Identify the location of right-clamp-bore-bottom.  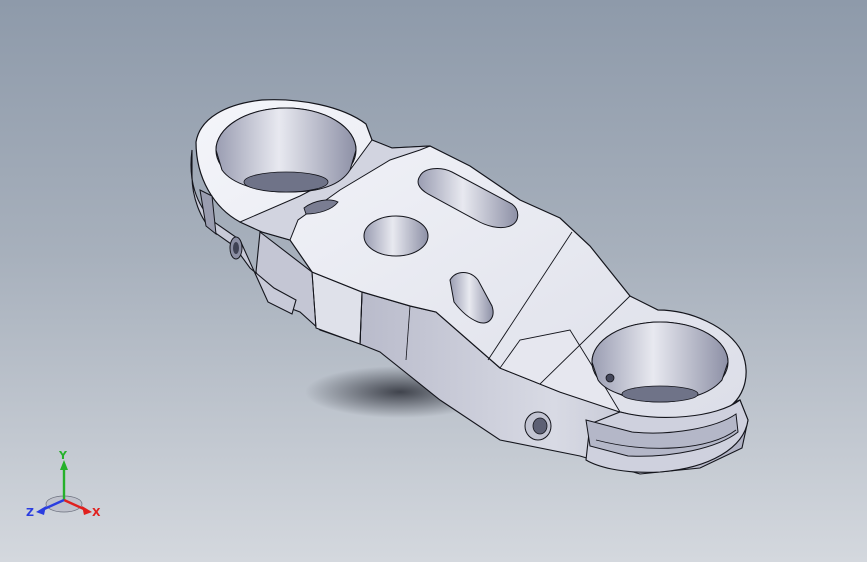
(660, 394).